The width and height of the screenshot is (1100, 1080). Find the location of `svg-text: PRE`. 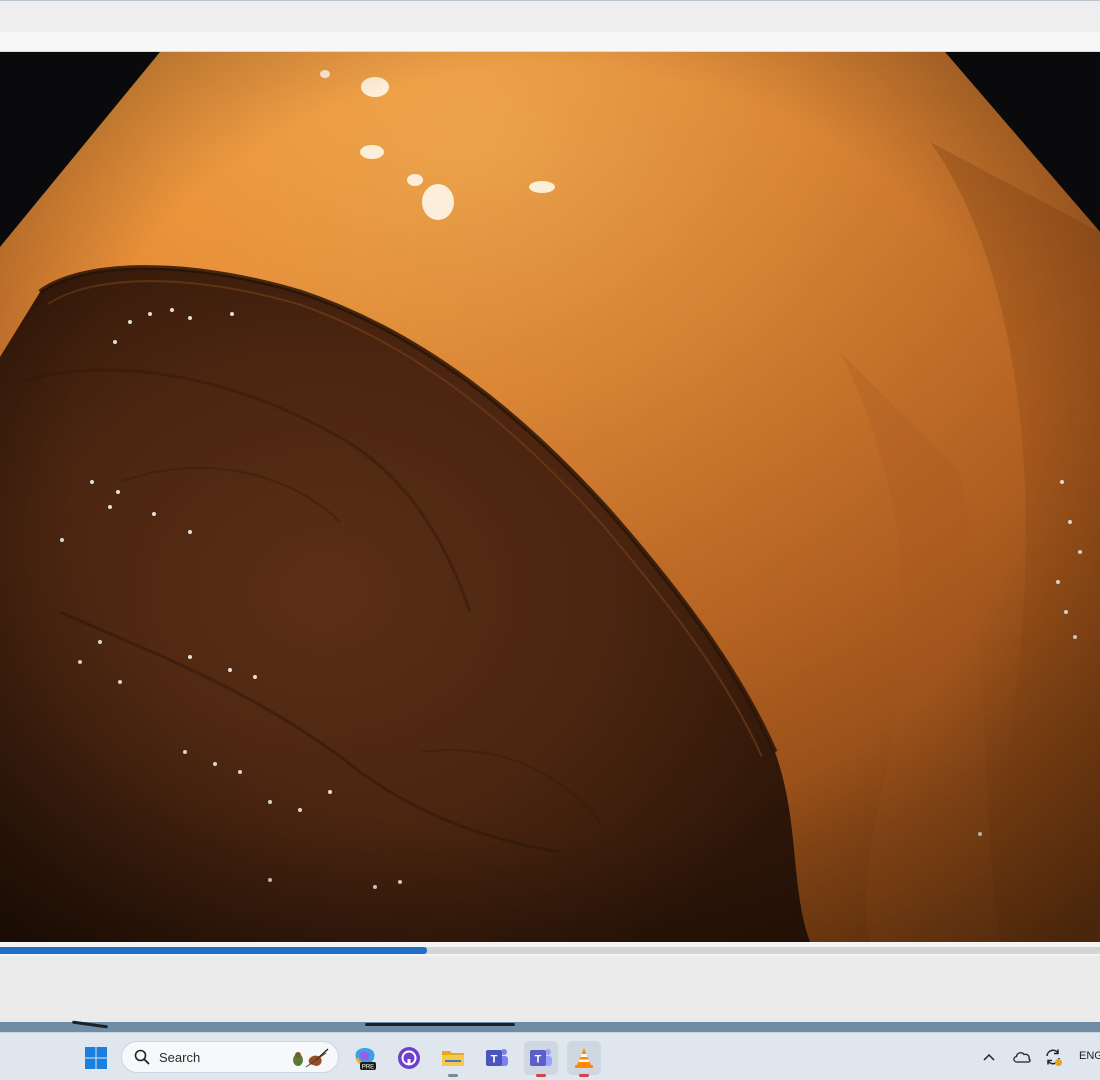

svg-text: PRE is located at coordinates (368, 1068).